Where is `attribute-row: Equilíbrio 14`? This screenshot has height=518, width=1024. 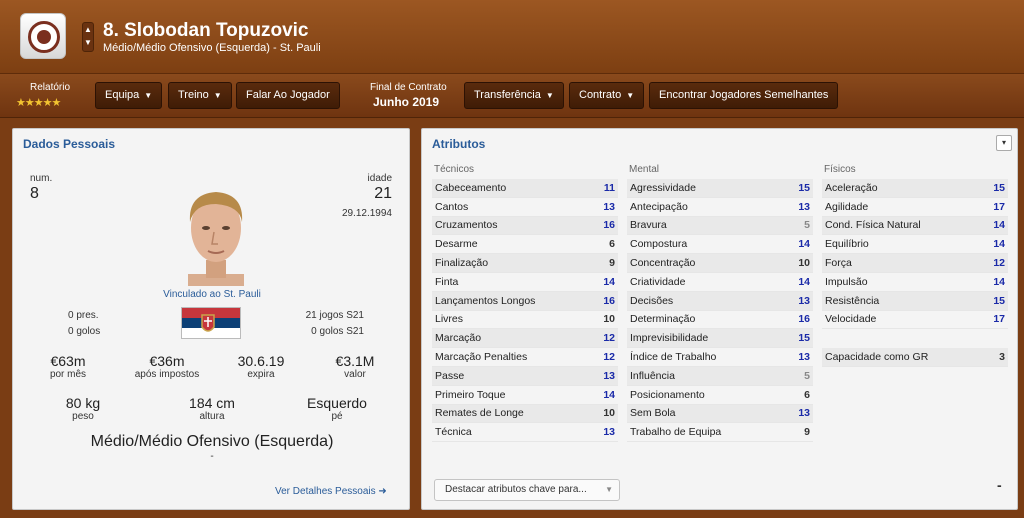
attribute-row: Equilíbrio 14 is located at coordinates (915, 245).